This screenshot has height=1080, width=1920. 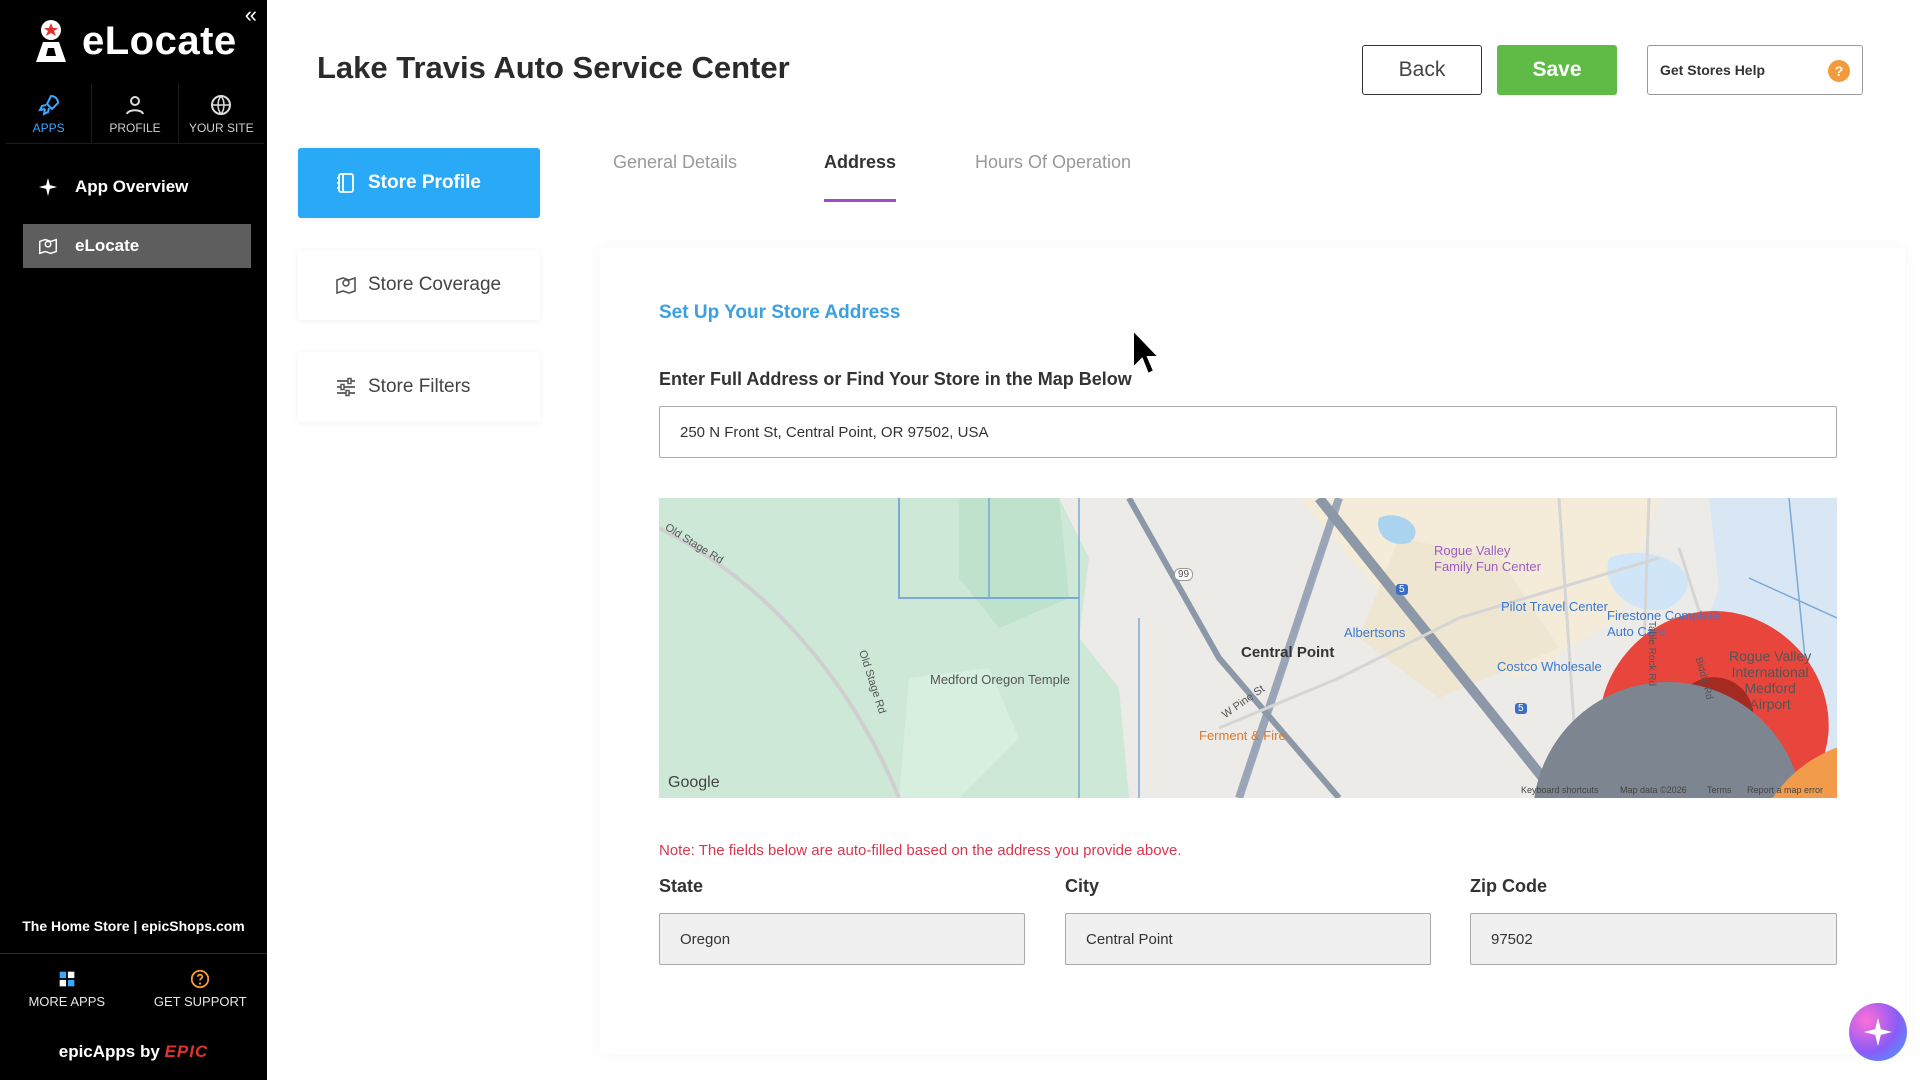 What do you see at coordinates (346, 387) in the screenshot?
I see `sliders-icon` at bounding box center [346, 387].